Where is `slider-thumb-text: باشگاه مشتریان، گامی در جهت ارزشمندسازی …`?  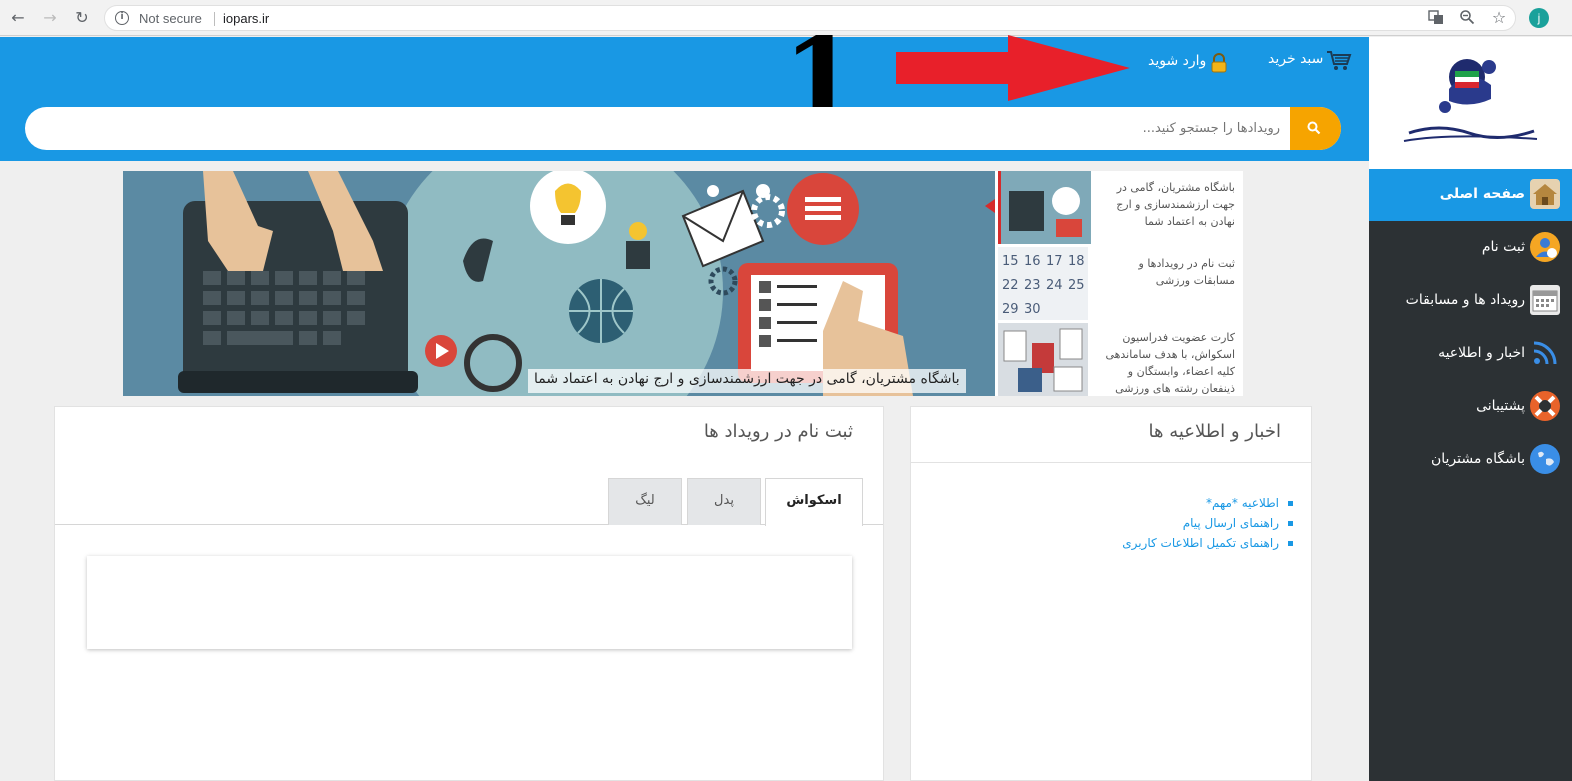
slider-thumb-text: باشگاه مشتریان، گامی در جهت ارزشمندسازی … is located at coordinates (1165, 204).